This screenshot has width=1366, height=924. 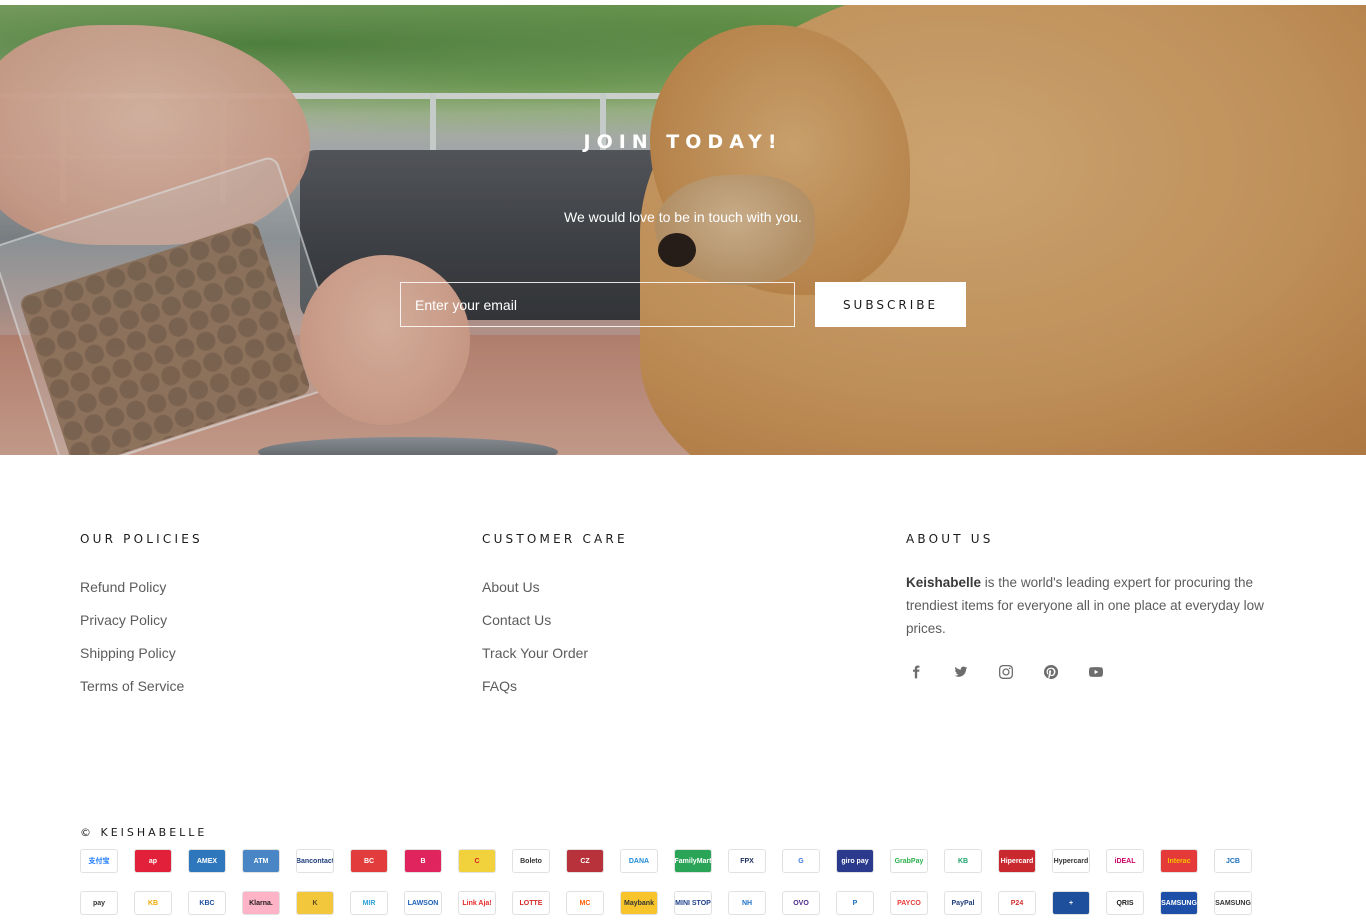 What do you see at coordinates (423, 861) in the screenshot?
I see `payment-method-icon: B` at bounding box center [423, 861].